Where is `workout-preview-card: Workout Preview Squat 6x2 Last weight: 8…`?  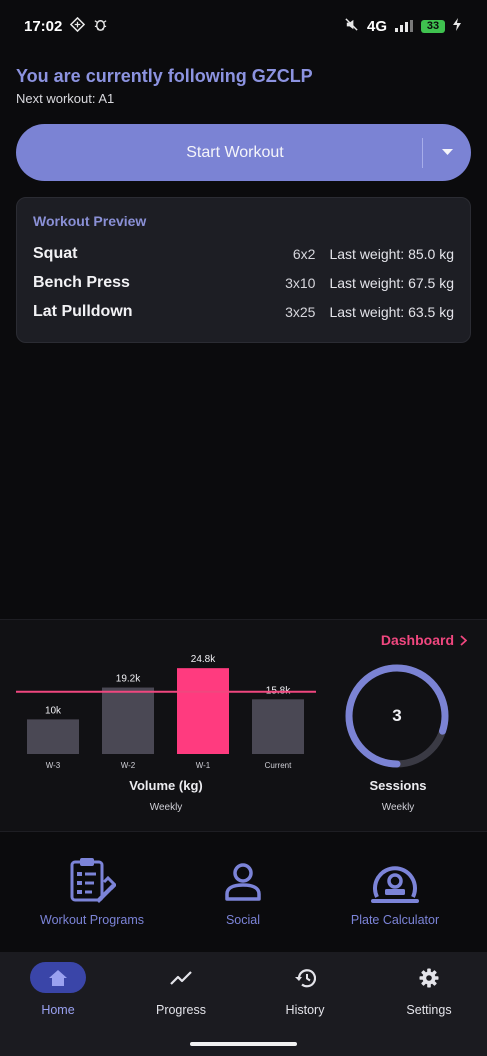 workout-preview-card: Workout Preview Squat 6x2 Last weight: 8… is located at coordinates (243, 270).